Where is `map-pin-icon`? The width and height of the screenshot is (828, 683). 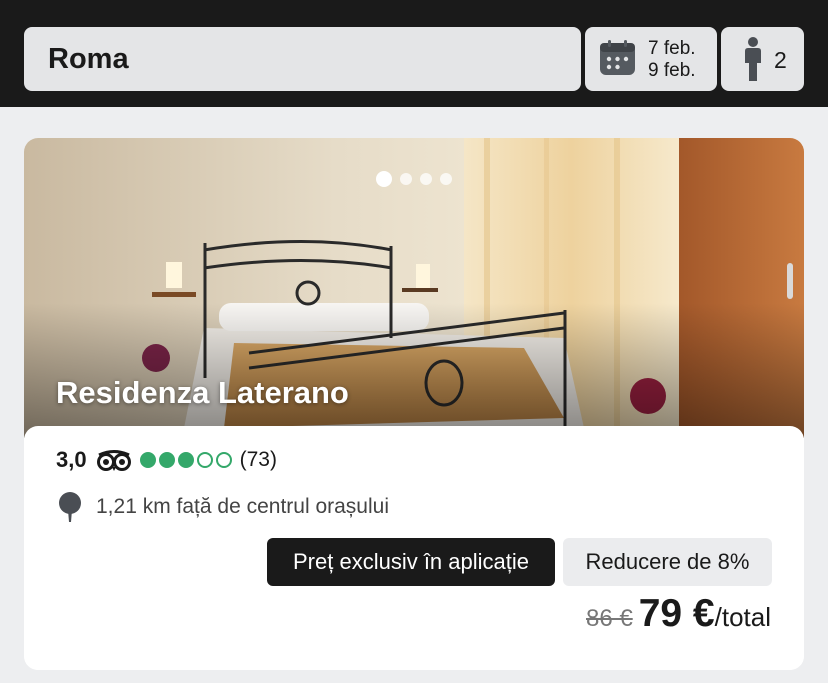 map-pin-icon is located at coordinates (70, 507).